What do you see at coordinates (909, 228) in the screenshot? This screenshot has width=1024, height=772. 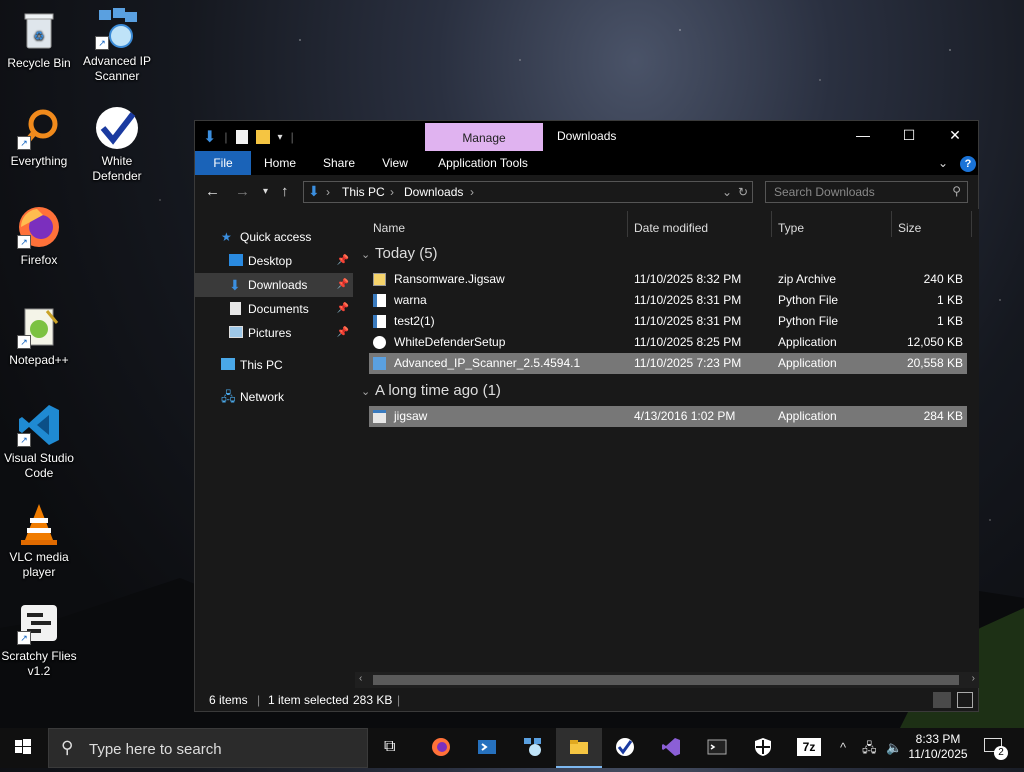 I see `column-header-size: Size` at bounding box center [909, 228].